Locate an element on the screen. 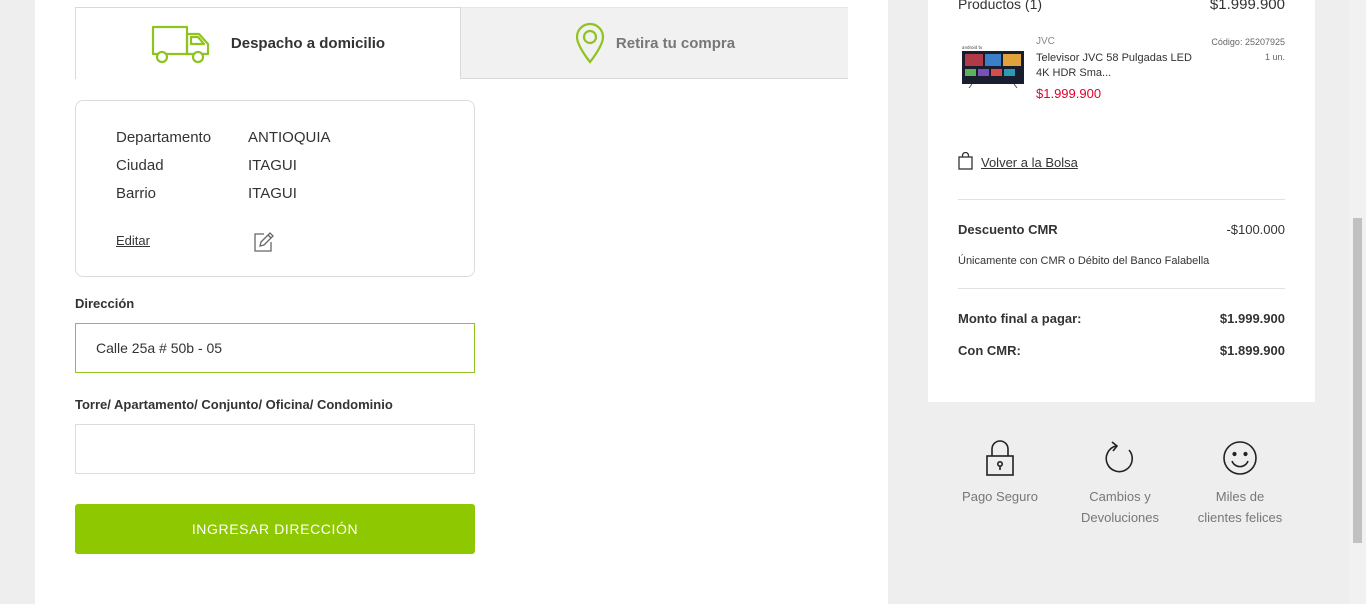  badge-secure-payment: Pago Seguro is located at coordinates (1000, 472).